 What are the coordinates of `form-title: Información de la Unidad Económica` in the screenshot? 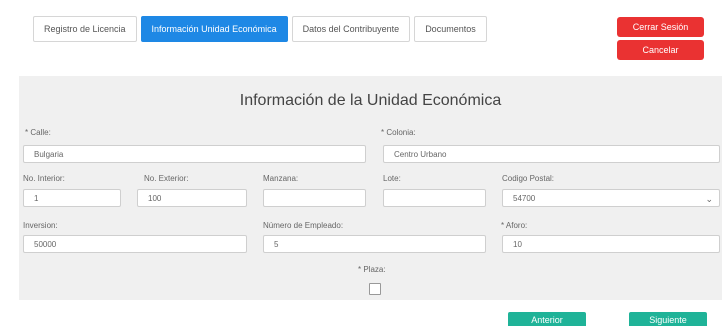 It's located at (370, 100).